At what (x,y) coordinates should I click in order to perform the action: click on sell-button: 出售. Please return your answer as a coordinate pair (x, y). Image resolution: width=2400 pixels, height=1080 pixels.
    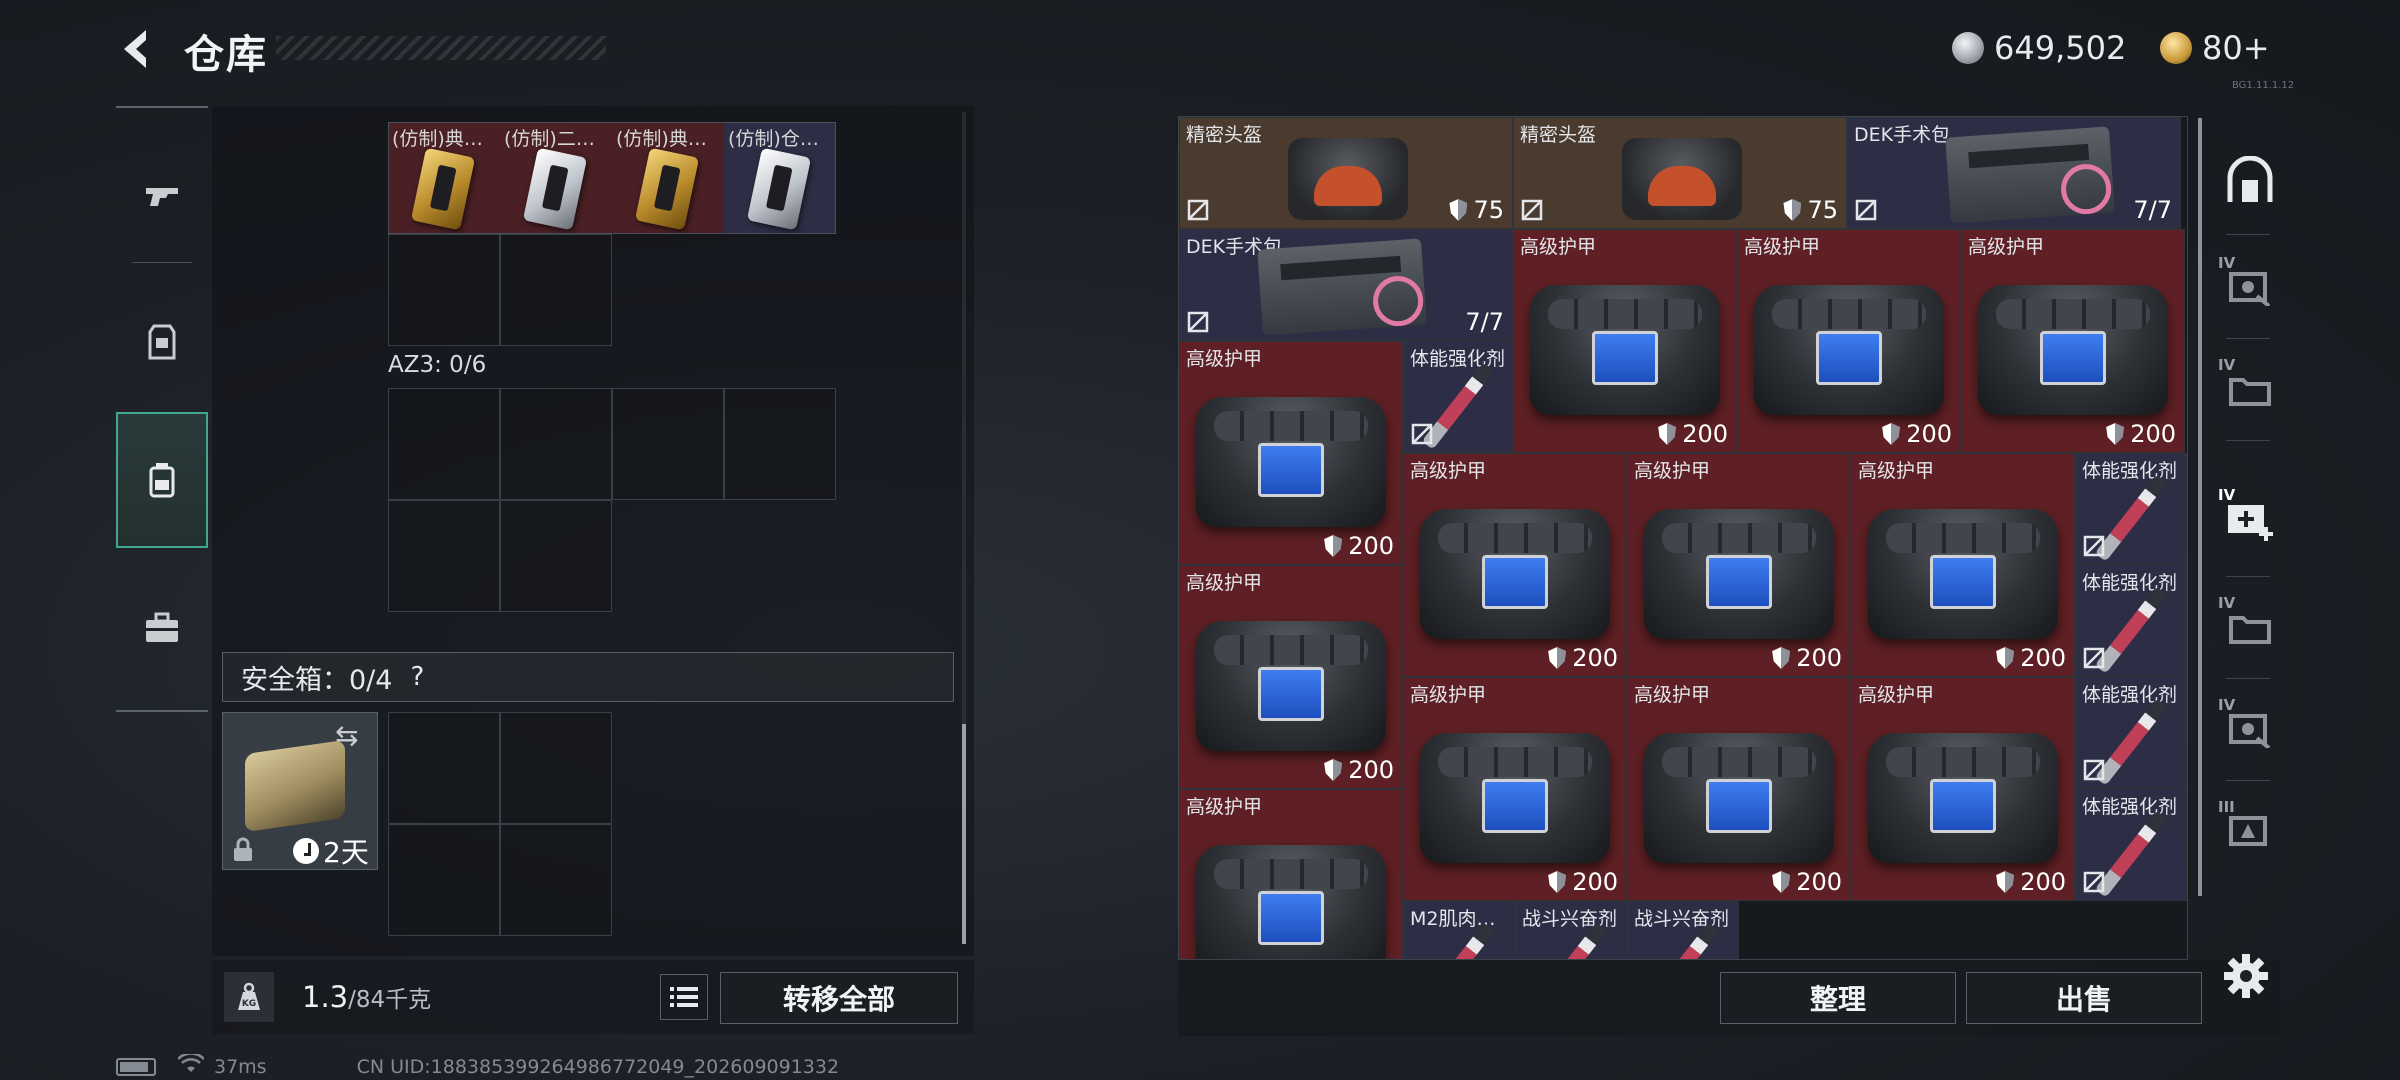
    Looking at the image, I should click on (2084, 998).